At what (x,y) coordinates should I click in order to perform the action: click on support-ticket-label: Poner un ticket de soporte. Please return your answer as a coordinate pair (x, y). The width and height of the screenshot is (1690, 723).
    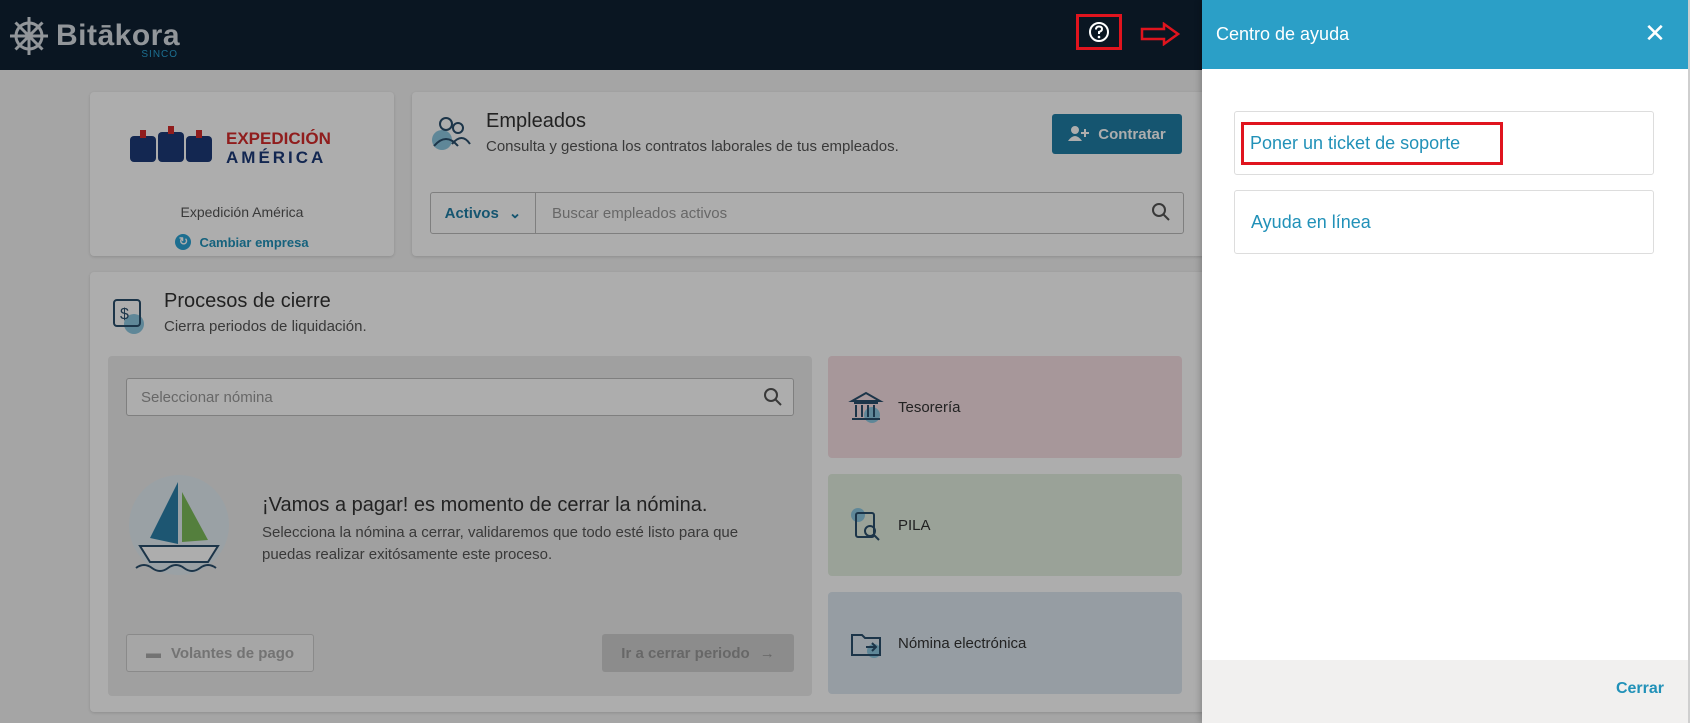
    Looking at the image, I should click on (1372, 143).